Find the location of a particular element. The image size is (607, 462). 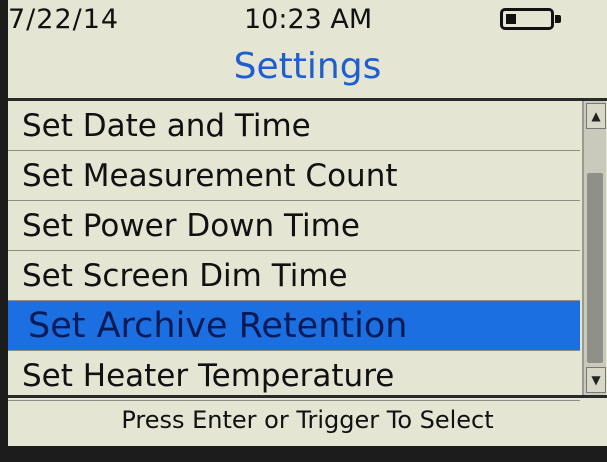

page-title: Settings is located at coordinates (307, 66).